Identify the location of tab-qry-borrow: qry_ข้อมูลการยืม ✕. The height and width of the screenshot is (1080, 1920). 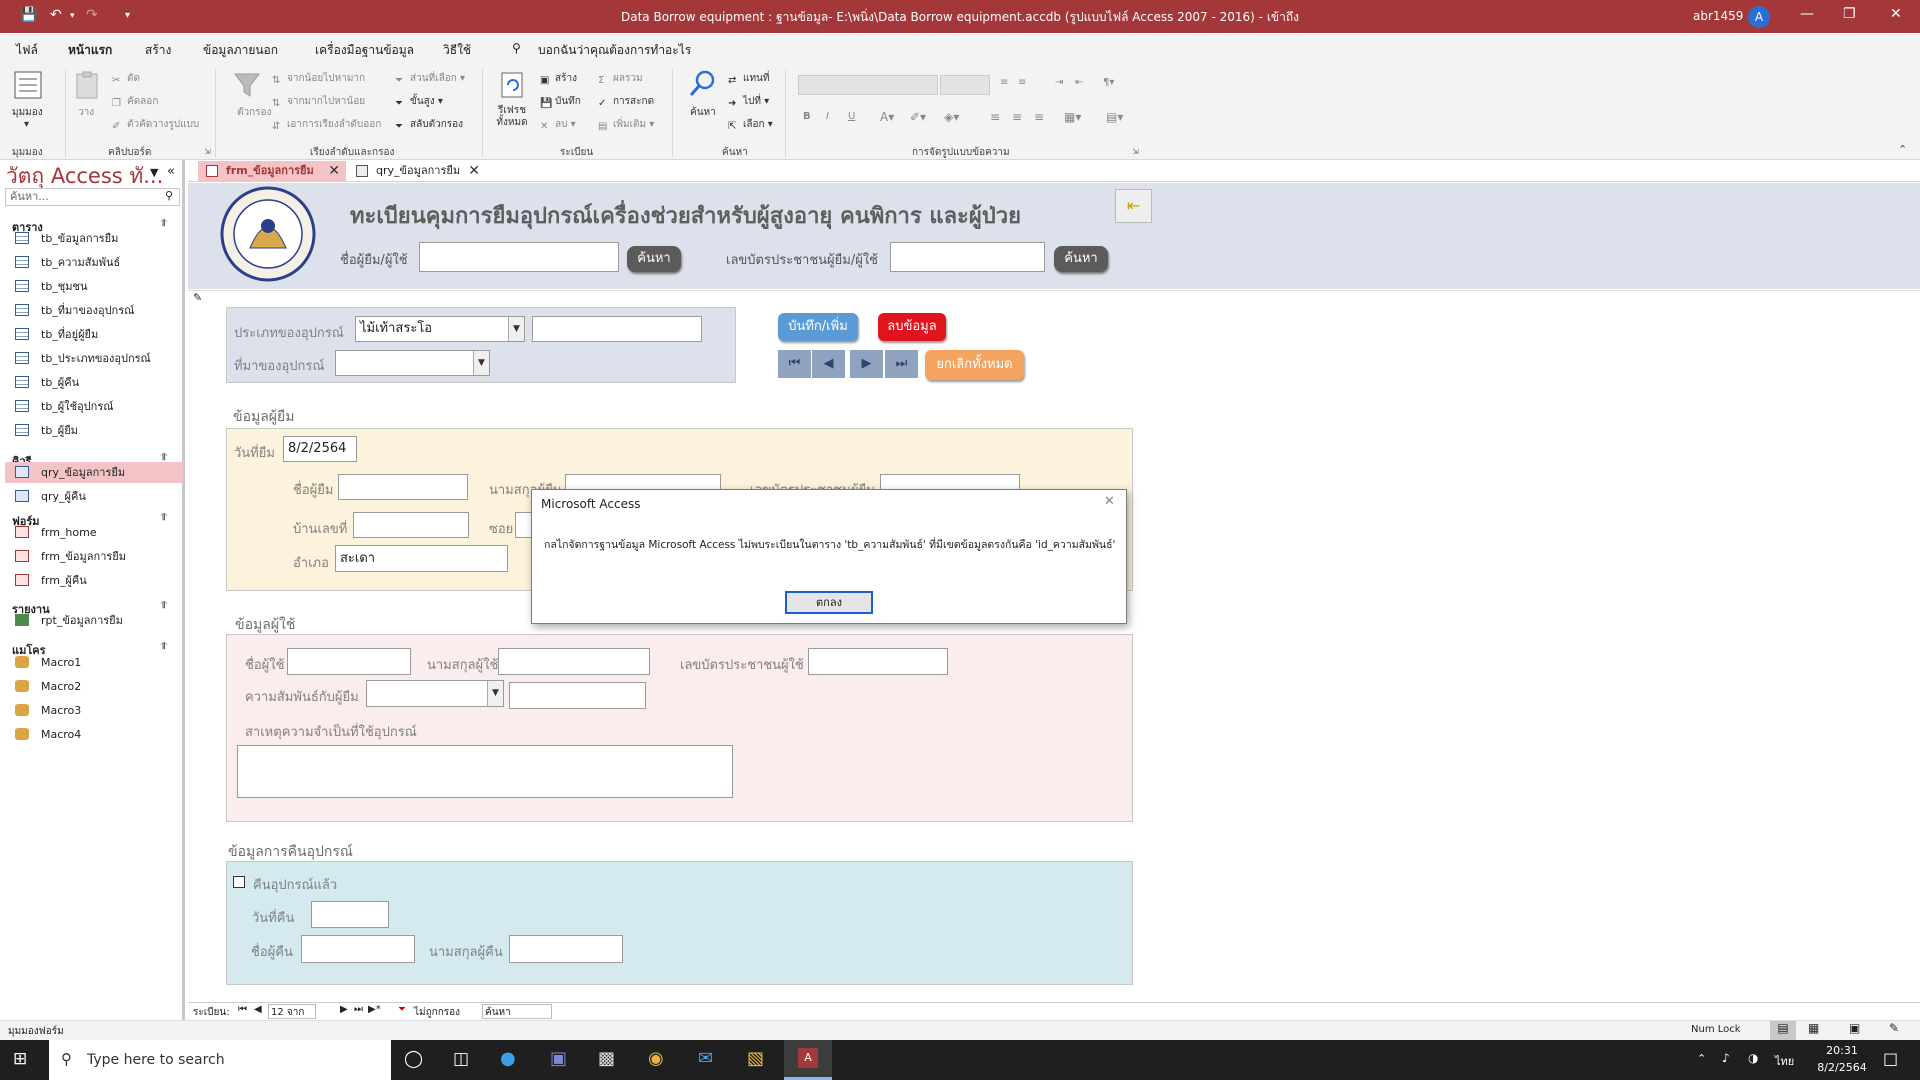
(417, 171).